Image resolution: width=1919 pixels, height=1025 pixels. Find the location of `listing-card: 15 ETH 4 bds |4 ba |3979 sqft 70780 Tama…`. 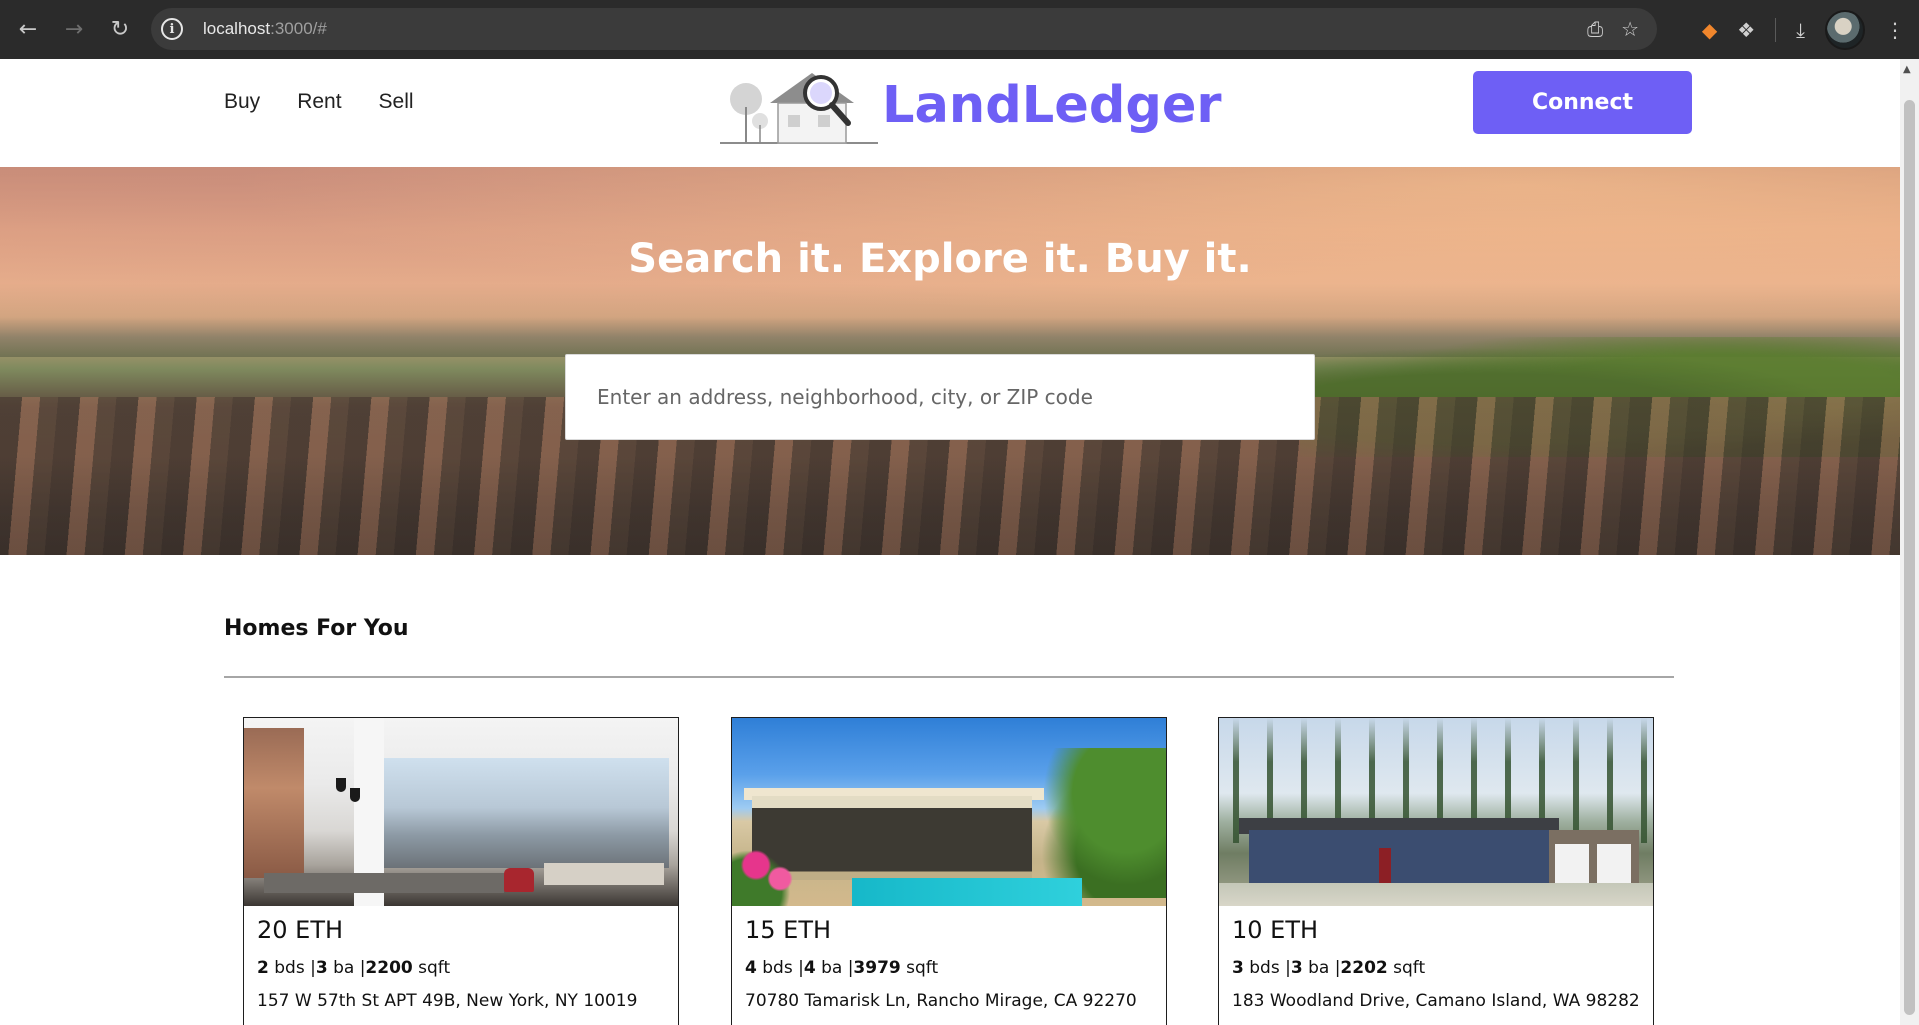

listing-card: 15 ETH 4 bds |4 ba |3979 sqft 70780 Tama… is located at coordinates (949, 871).